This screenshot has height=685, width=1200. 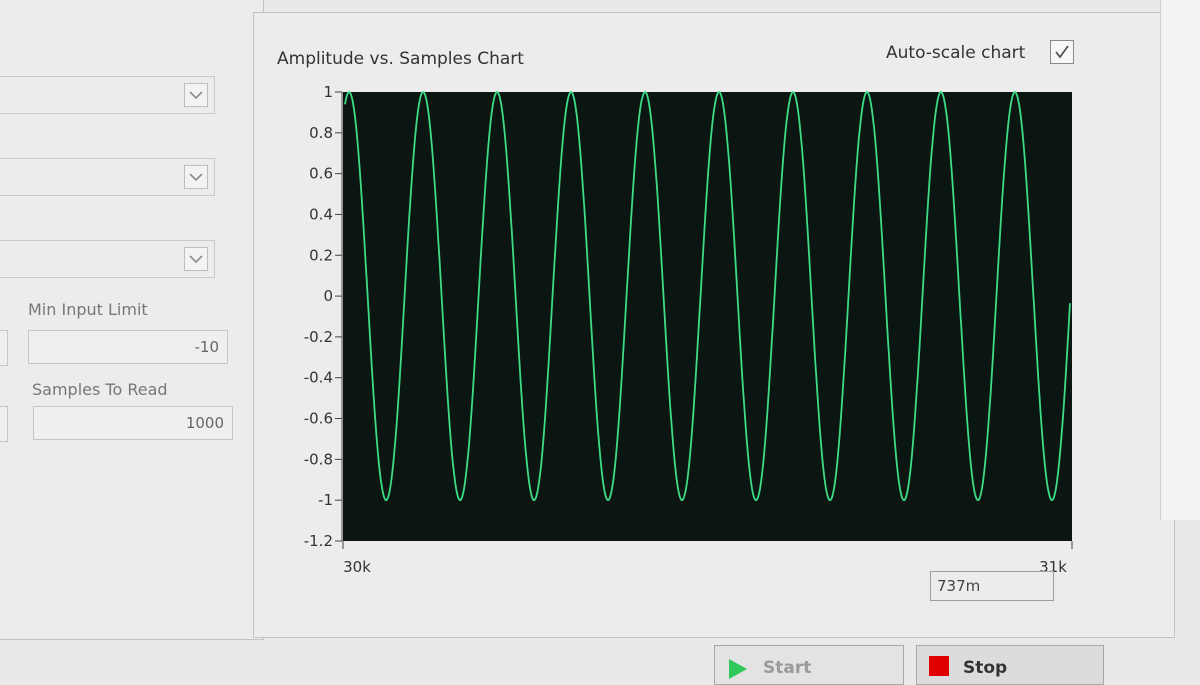 I want to click on y-tick-label: -0.6, so click(x=318, y=419).